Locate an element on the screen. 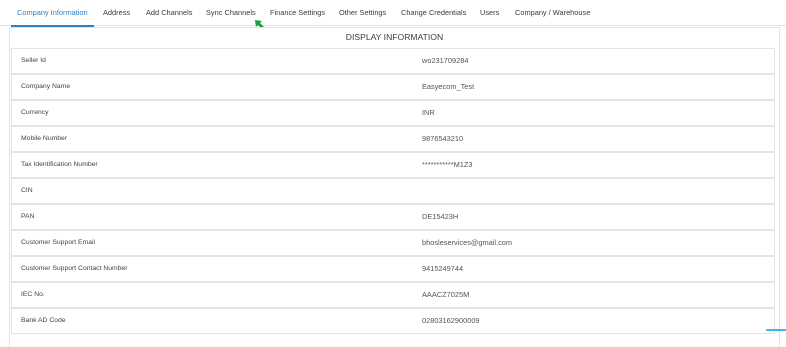 This screenshot has height=347, width=786. row-value: ***********M1Z3 is located at coordinates (447, 164).